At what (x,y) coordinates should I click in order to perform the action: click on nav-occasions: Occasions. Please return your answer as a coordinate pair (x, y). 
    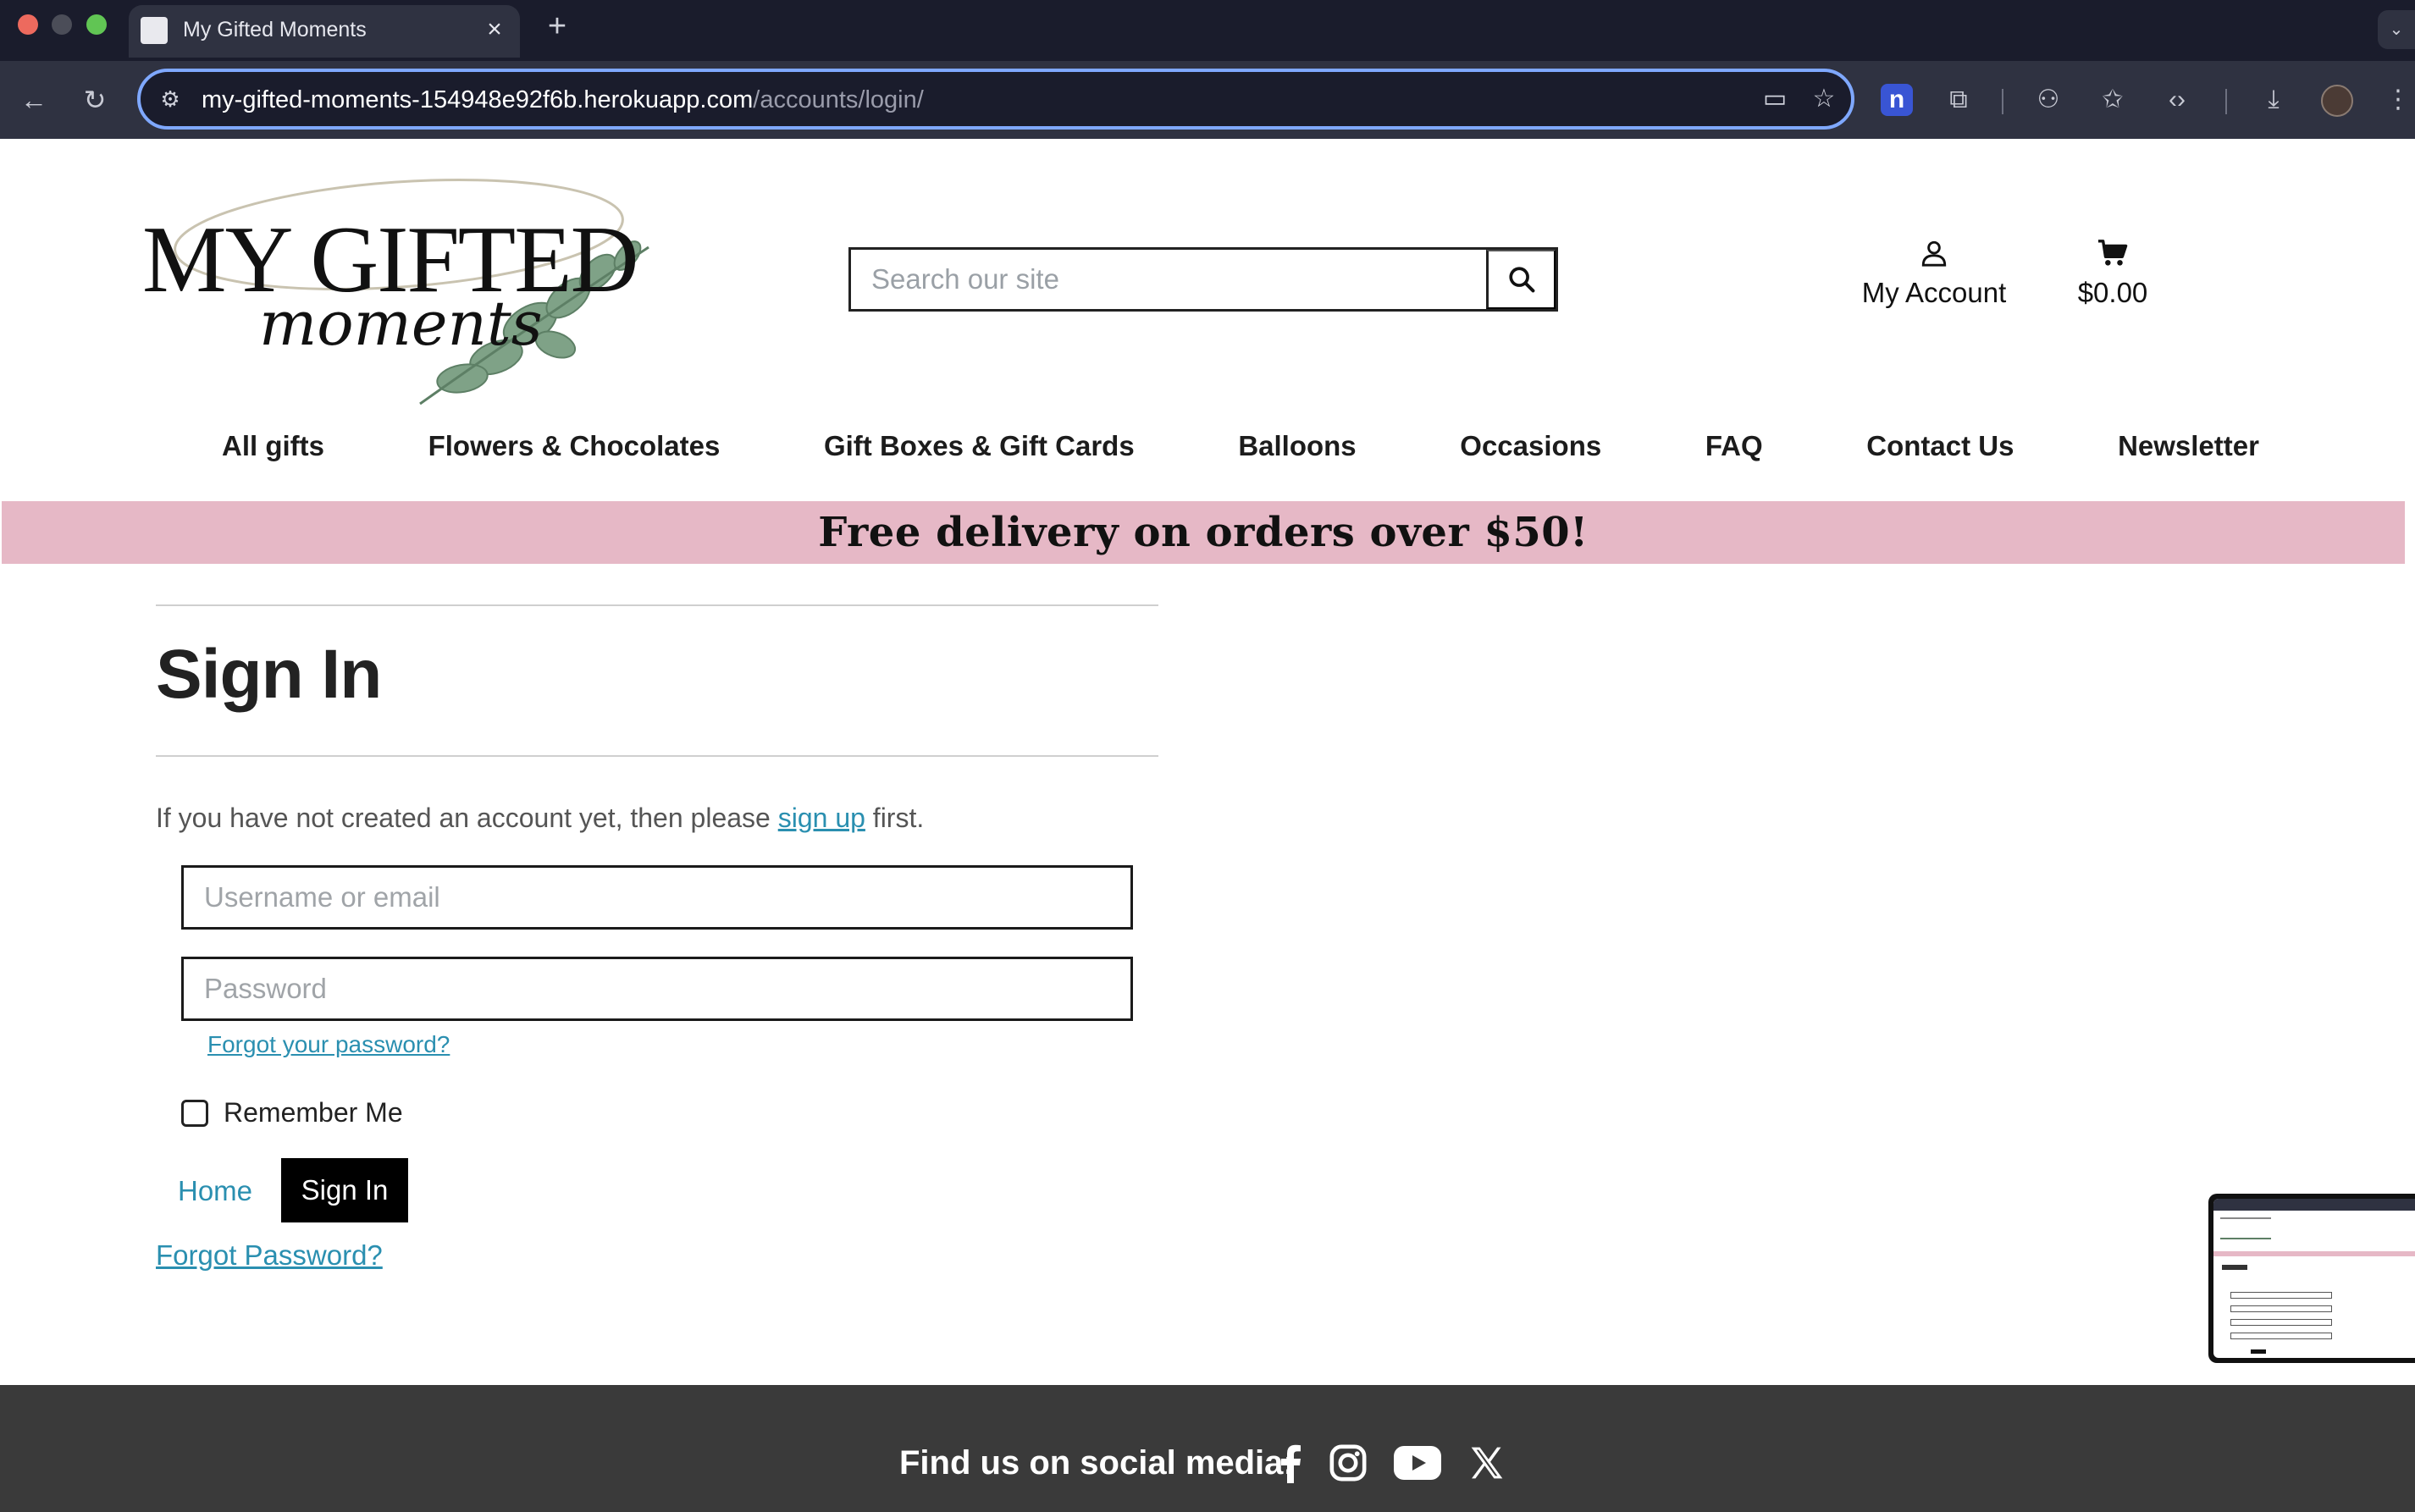
    Looking at the image, I should click on (1530, 454).